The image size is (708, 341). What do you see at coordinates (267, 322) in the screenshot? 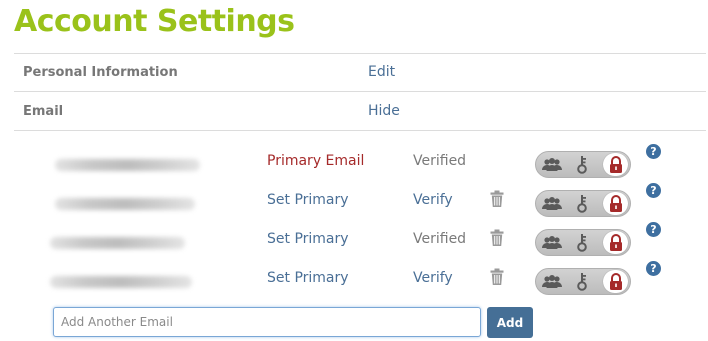
I see `add-email-input` at bounding box center [267, 322].